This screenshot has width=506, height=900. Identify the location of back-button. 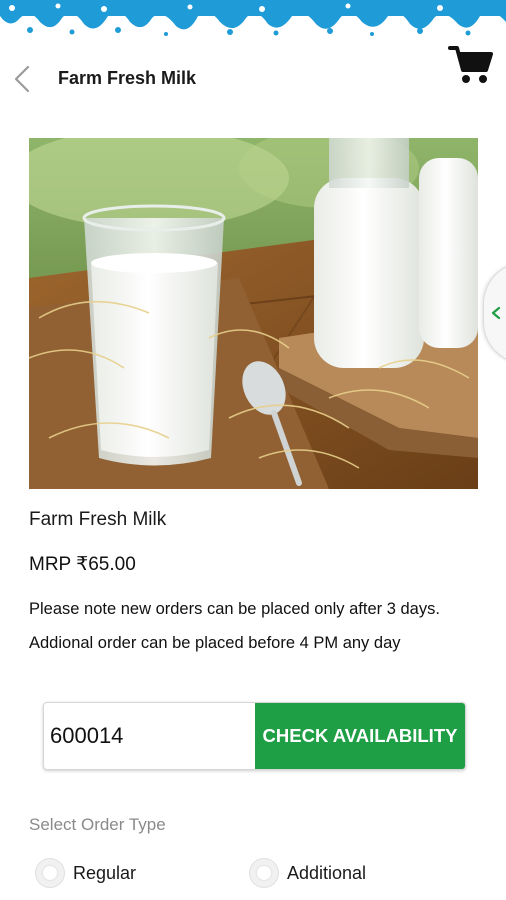
(23, 79).